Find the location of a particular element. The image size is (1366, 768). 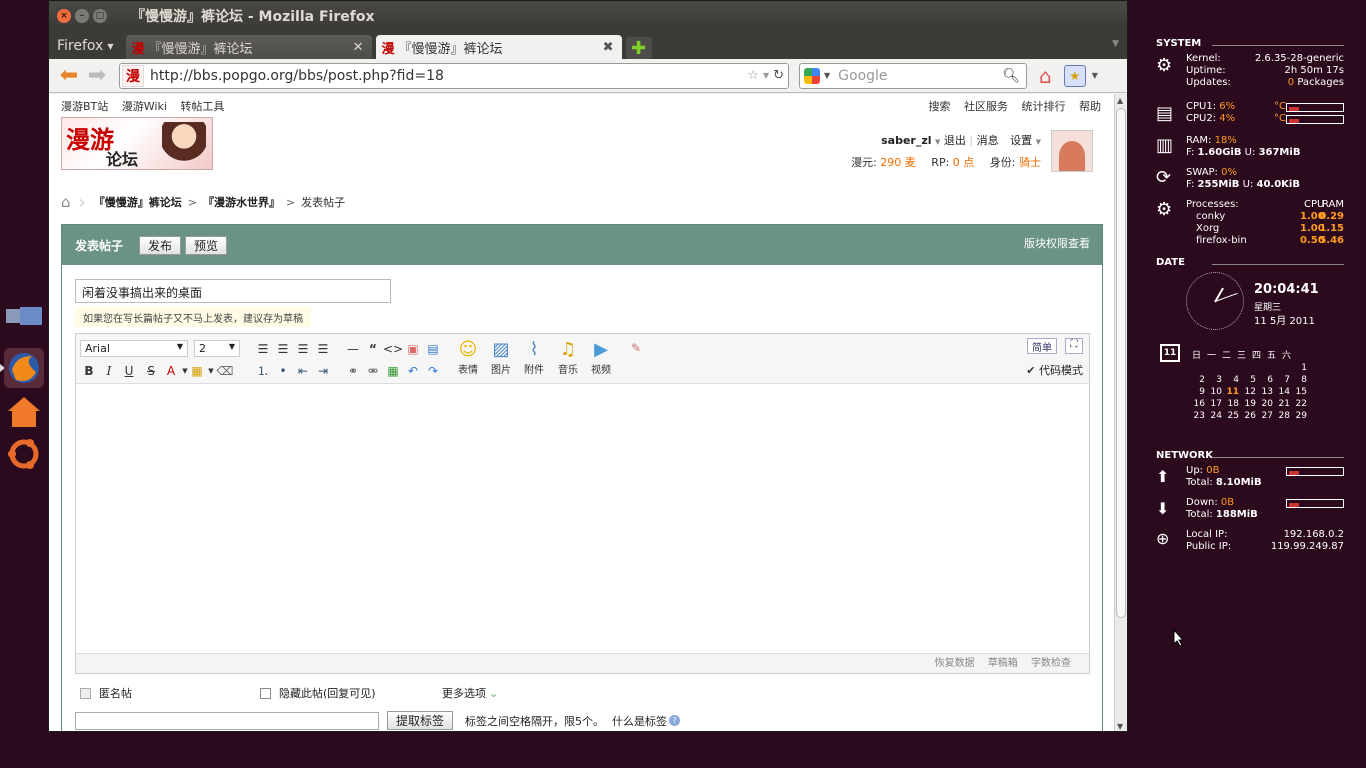

redo-icon: ↷ is located at coordinates (433, 370).